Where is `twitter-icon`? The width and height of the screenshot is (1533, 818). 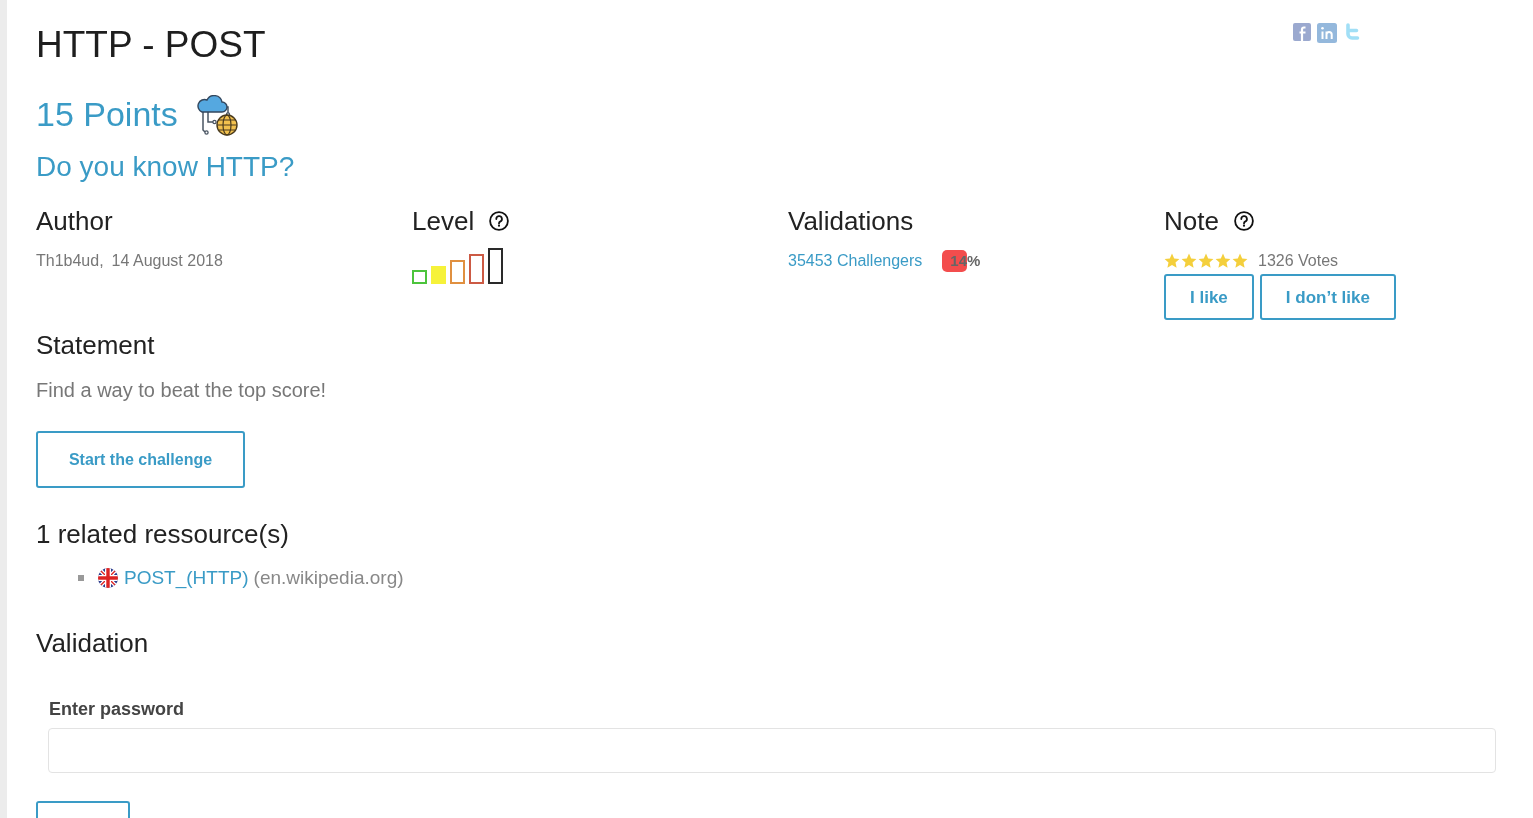 twitter-icon is located at coordinates (1351, 32).